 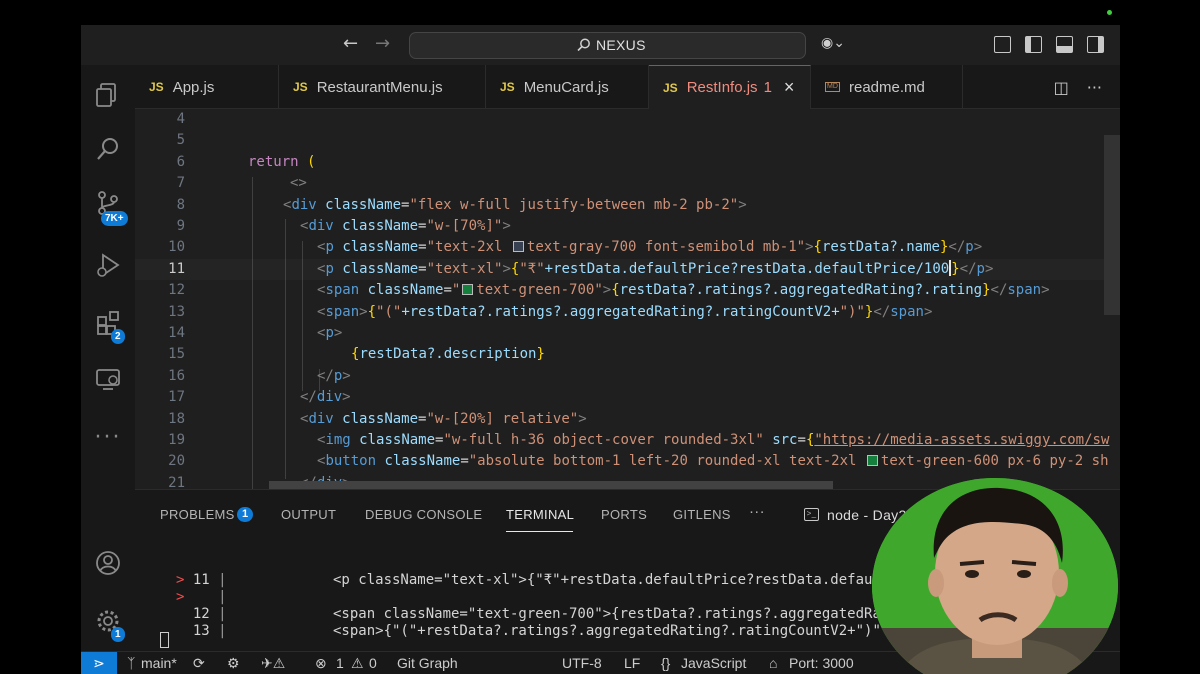 I want to click on terminal-cursor, so click(x=164, y=640).